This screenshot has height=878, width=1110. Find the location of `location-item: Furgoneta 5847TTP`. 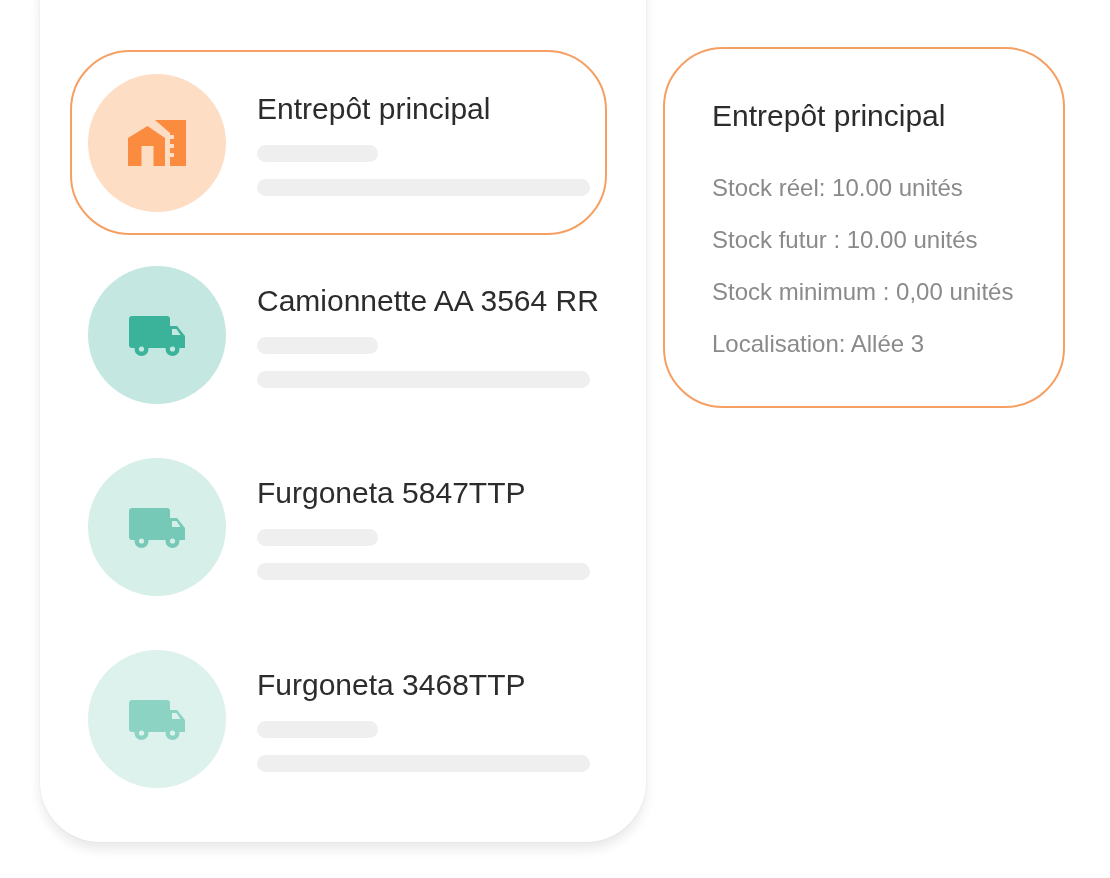

location-item: Furgoneta 5847TTP is located at coordinates (338, 526).